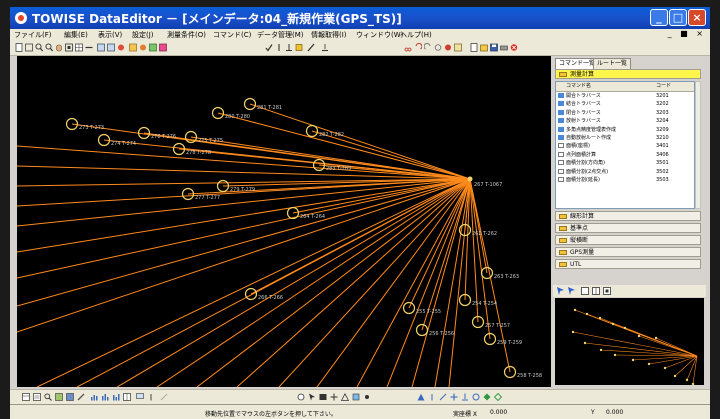 This screenshot has width=720, height=419. I want to click on list-item: 自動放射ルート作成 3210, so click(625, 138).